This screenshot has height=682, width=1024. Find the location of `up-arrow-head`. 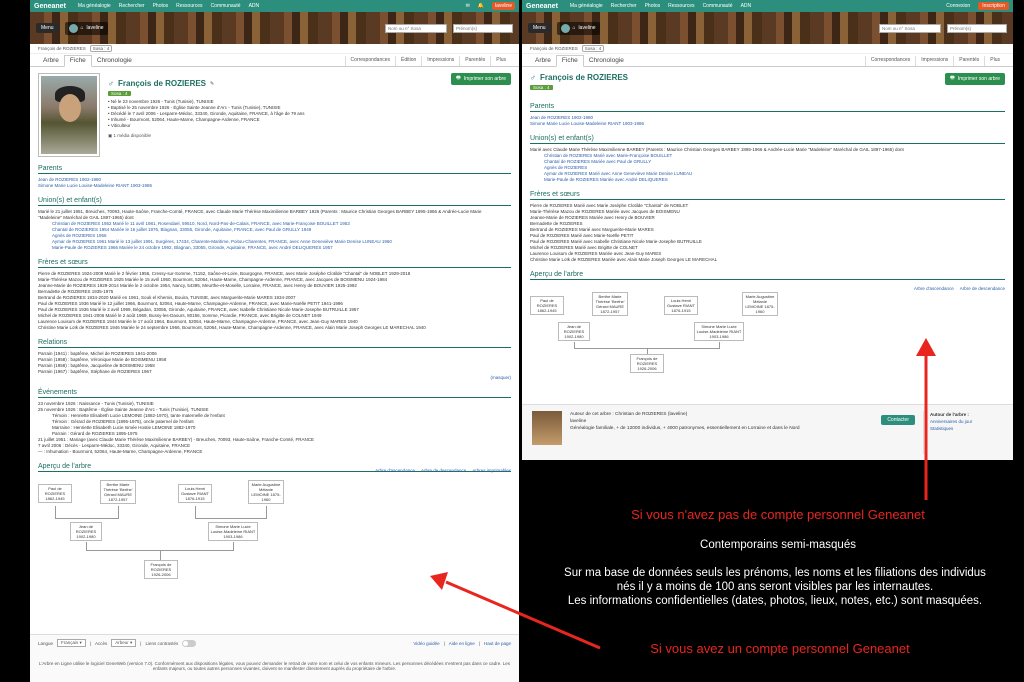

up-arrow-head is located at coordinates (926, 347).